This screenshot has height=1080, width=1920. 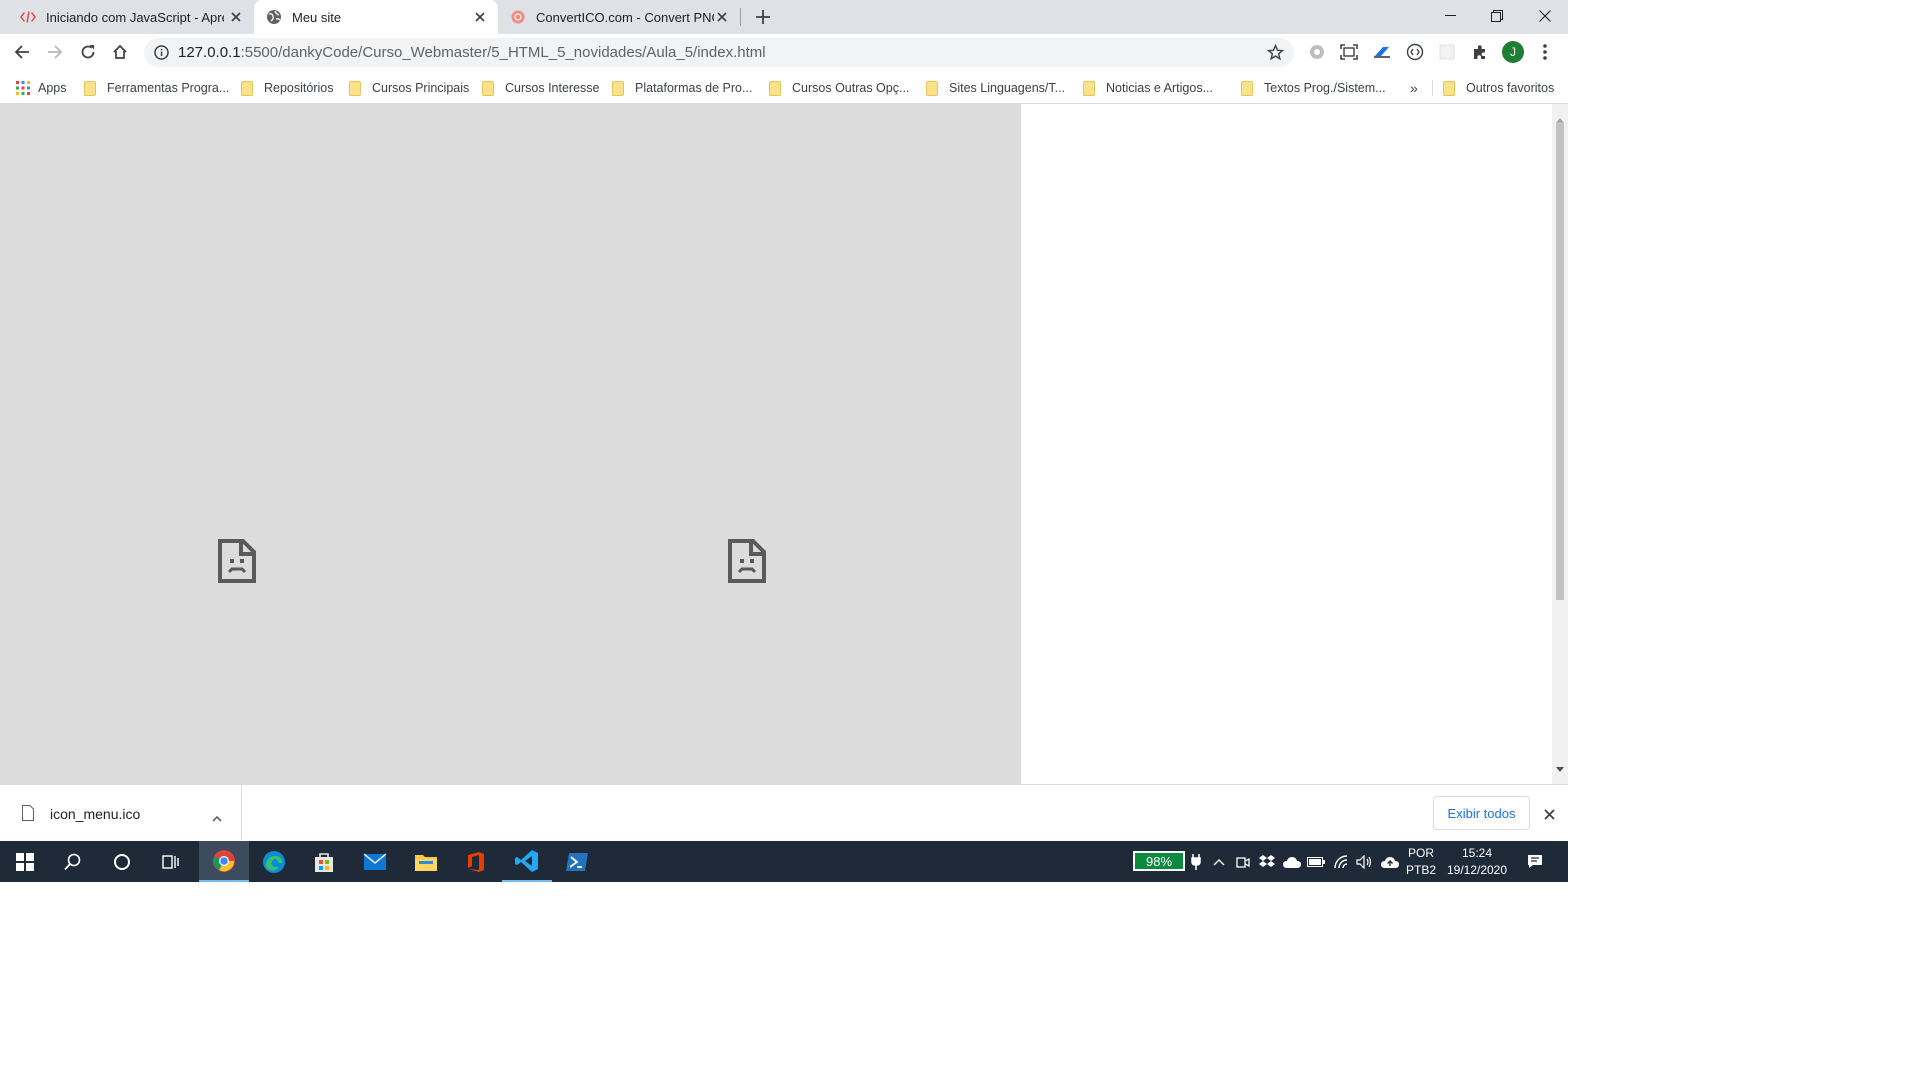 I want to click on url-host: 127.0.0.1, so click(x=209, y=52).